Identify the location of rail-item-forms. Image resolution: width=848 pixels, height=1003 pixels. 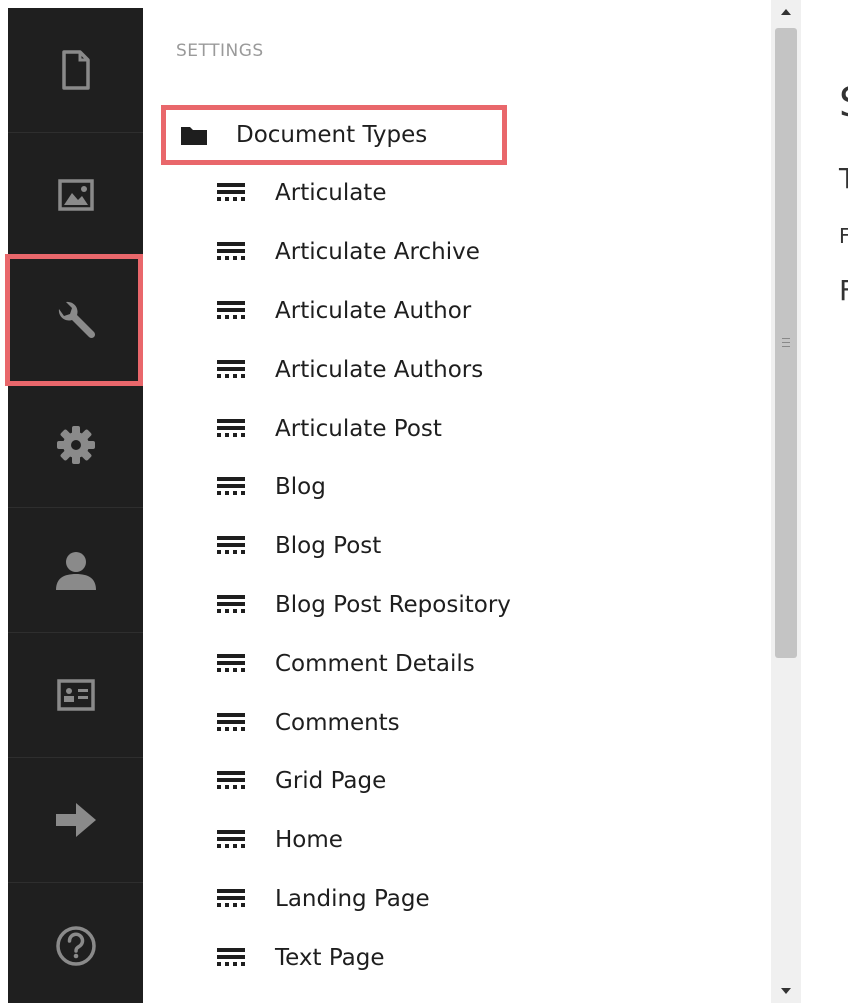
(75, 820).